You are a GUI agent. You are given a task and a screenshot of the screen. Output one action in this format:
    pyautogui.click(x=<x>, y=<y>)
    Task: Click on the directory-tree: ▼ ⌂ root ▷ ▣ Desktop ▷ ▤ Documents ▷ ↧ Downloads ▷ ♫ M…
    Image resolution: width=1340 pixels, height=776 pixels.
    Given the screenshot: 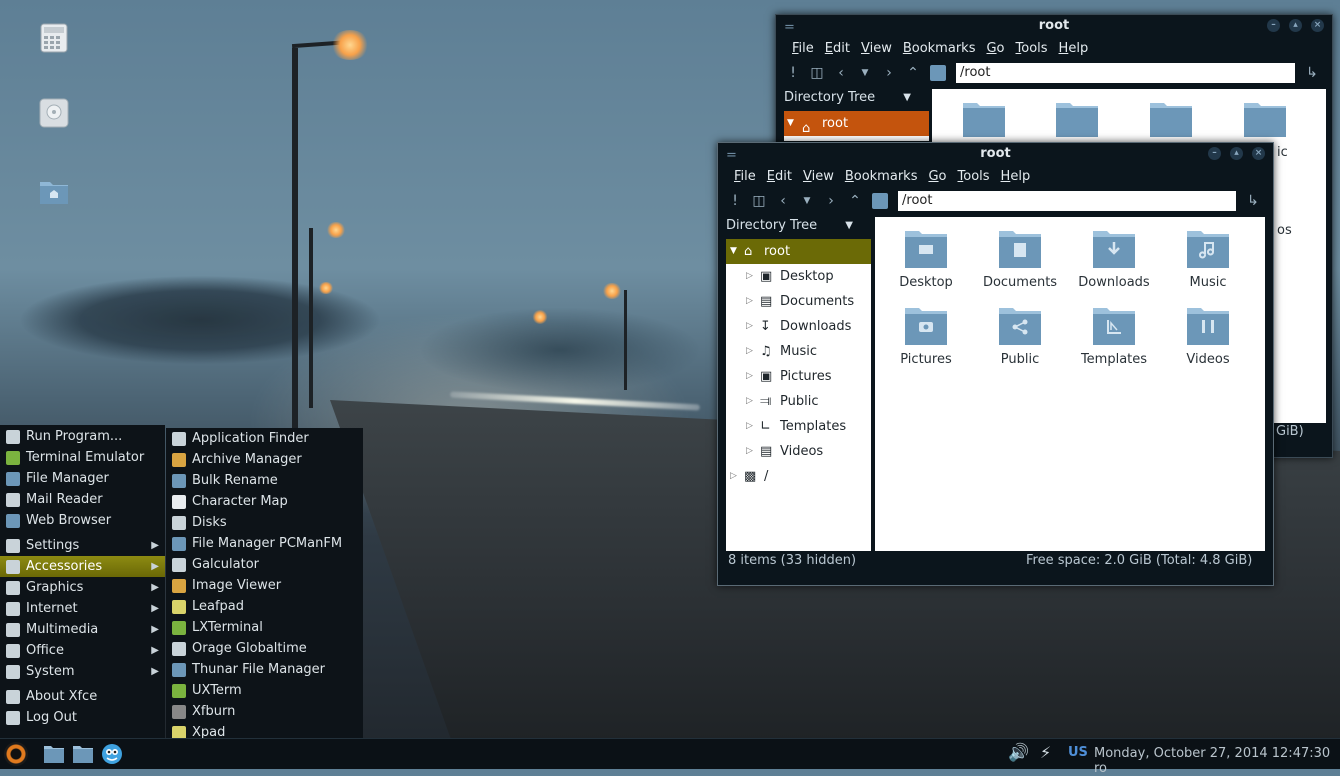 What is the action you would take?
    pyautogui.click(x=798, y=395)
    